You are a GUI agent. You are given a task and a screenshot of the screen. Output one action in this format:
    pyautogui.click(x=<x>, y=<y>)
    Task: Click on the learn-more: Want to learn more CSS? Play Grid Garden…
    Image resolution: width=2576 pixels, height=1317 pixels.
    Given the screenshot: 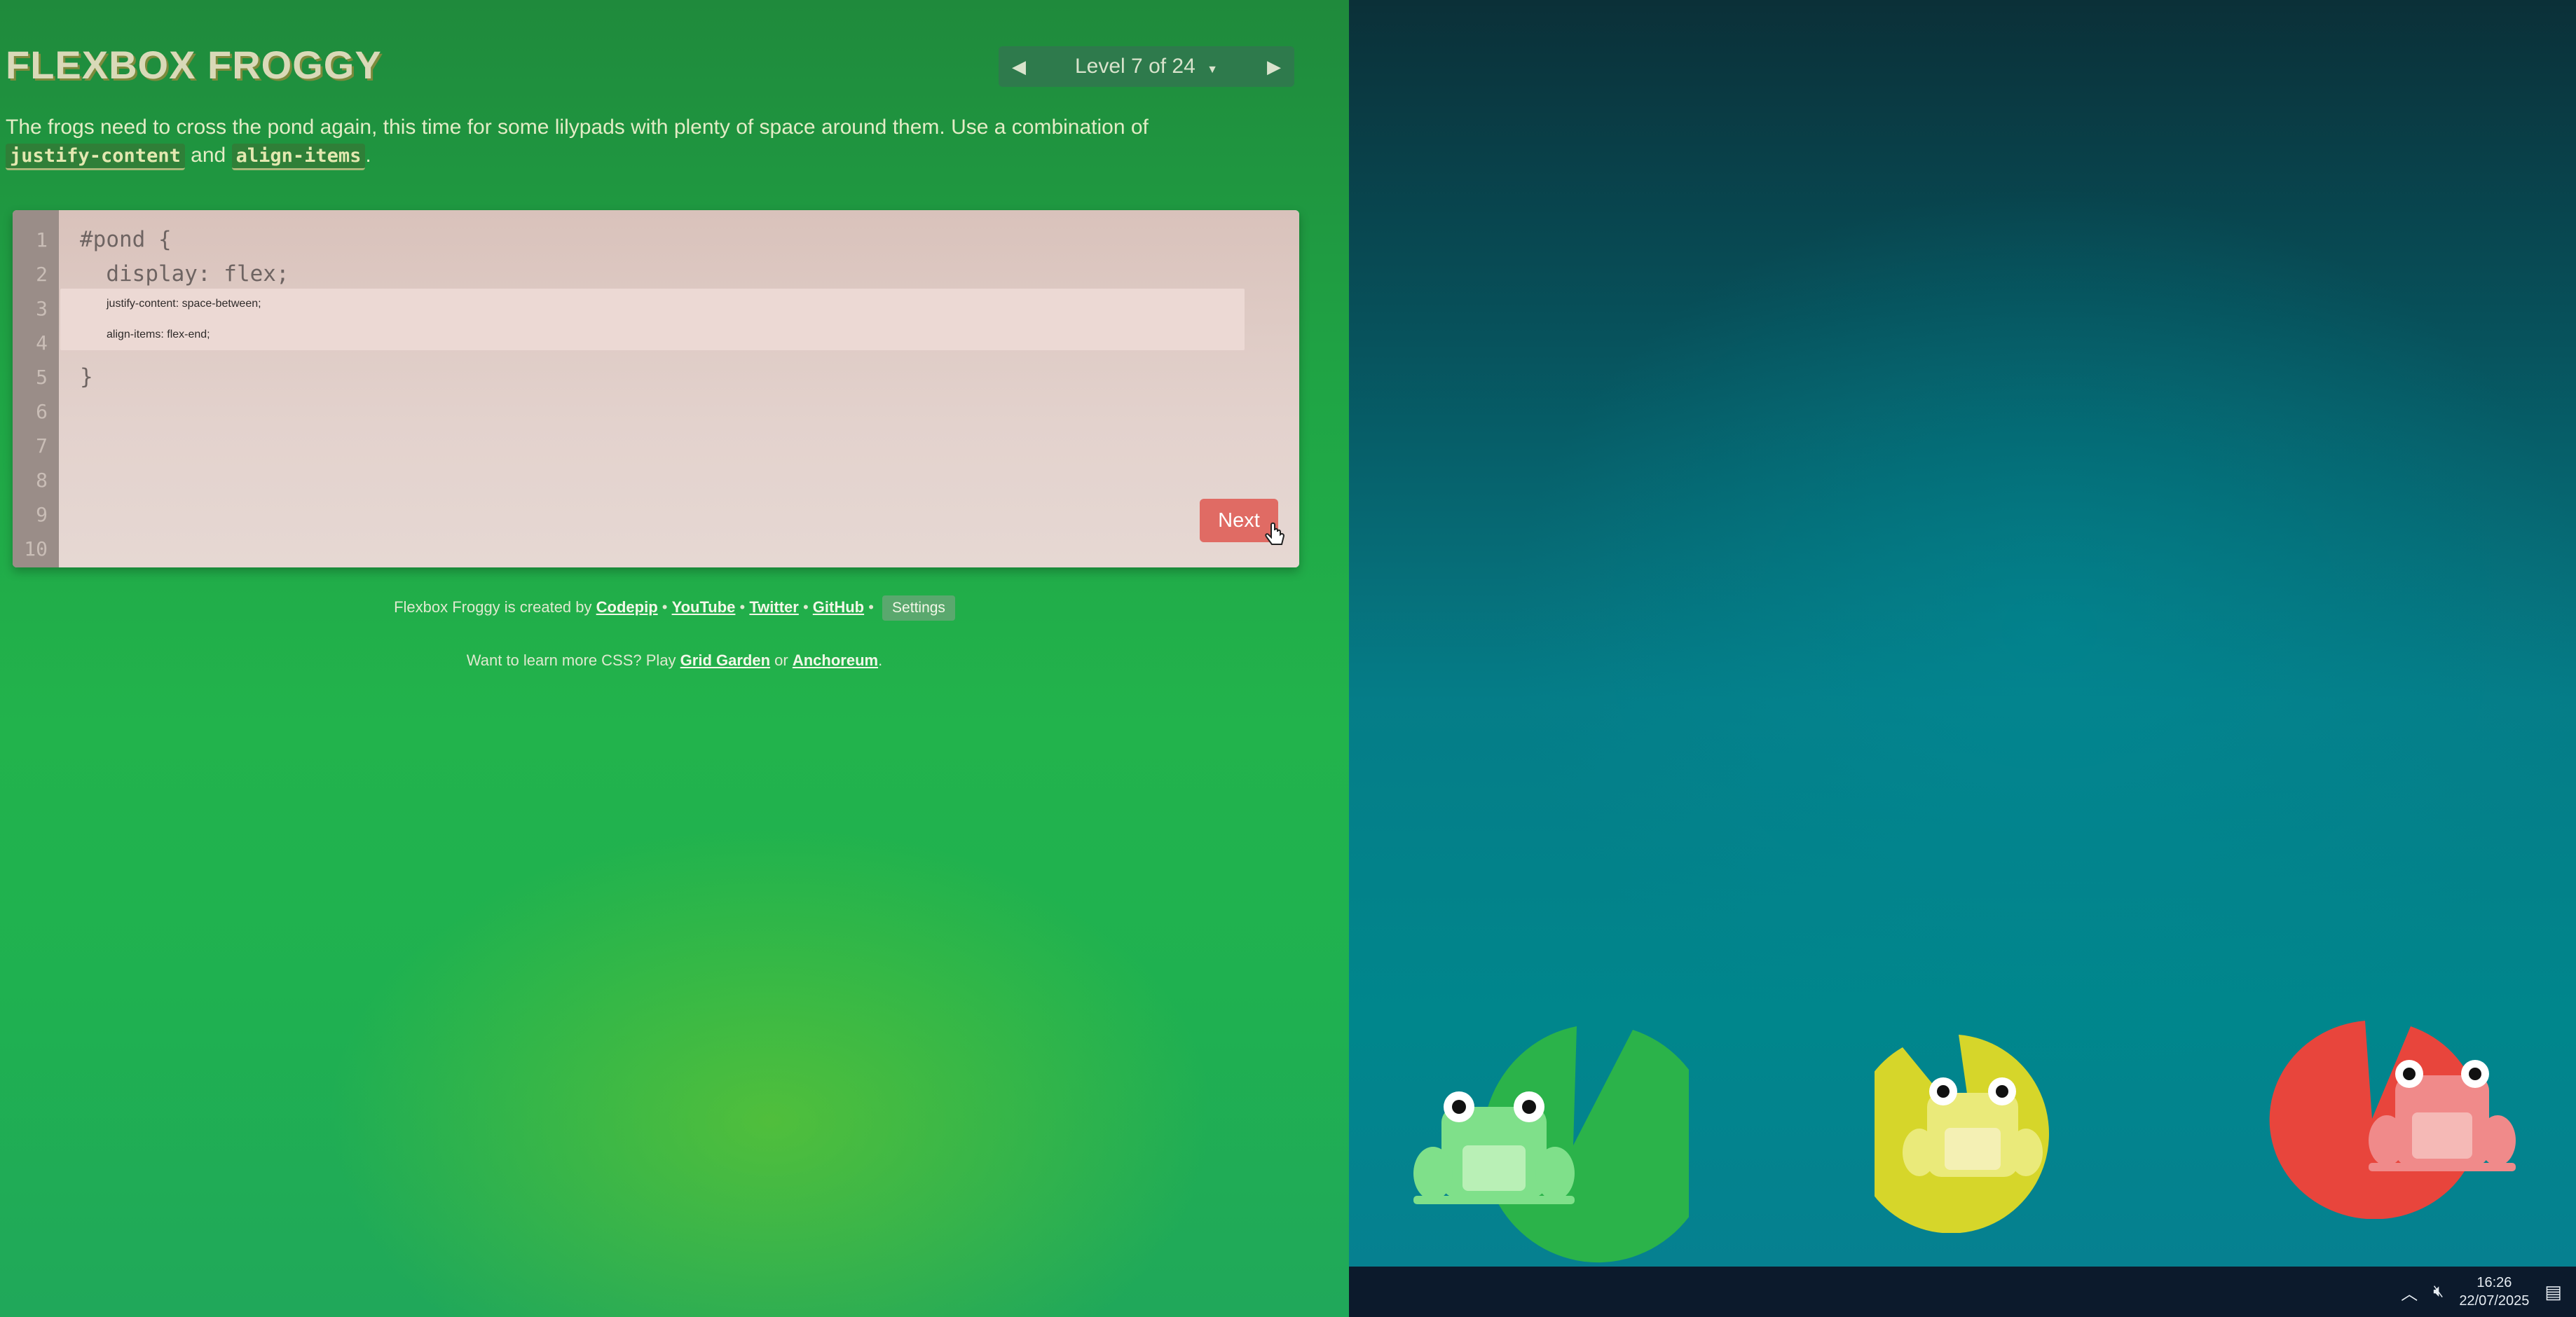 What is the action you would take?
    pyautogui.click(x=674, y=660)
    